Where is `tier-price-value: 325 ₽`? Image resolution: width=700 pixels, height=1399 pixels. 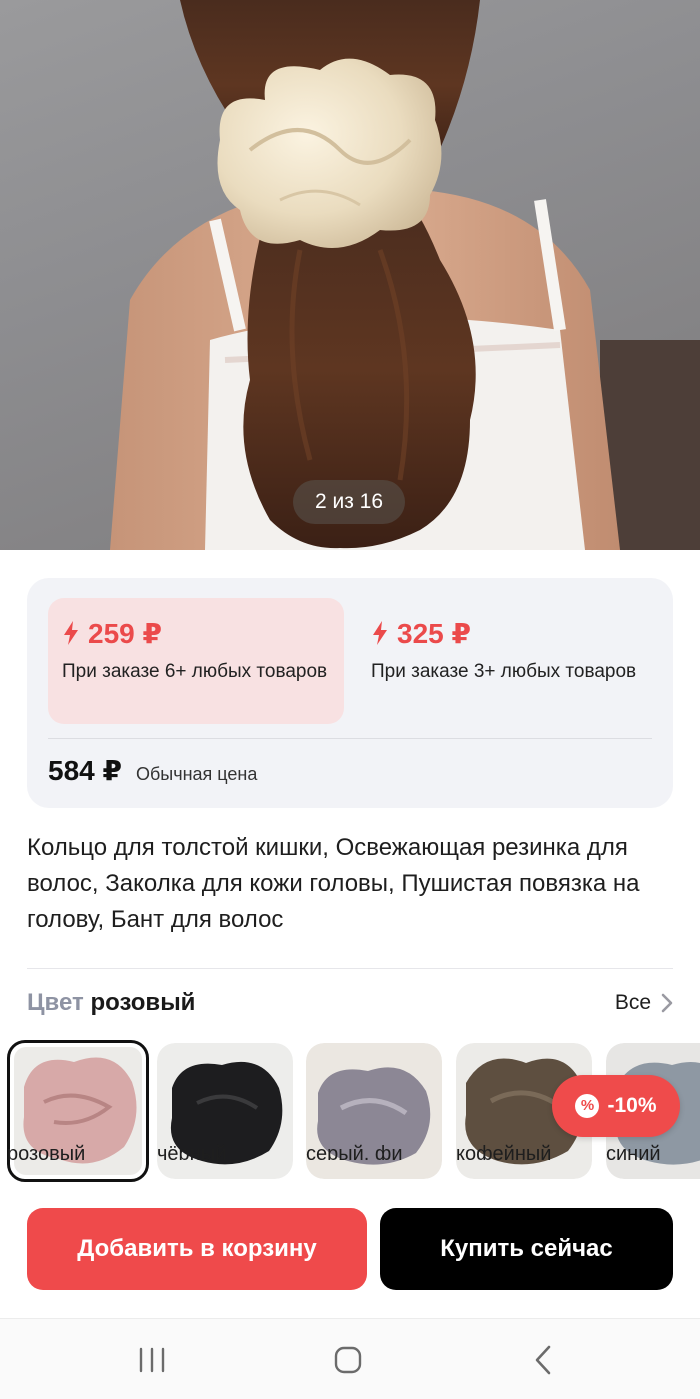
tier-price-value: 325 ₽ is located at coordinates (434, 633).